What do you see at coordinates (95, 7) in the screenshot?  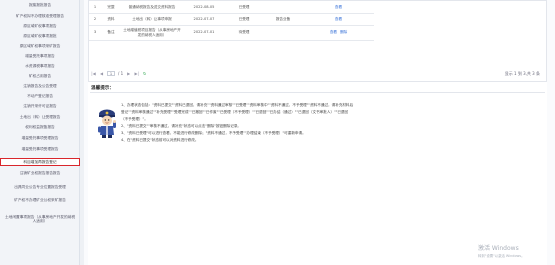 I see `cell-no: 1` at bounding box center [95, 7].